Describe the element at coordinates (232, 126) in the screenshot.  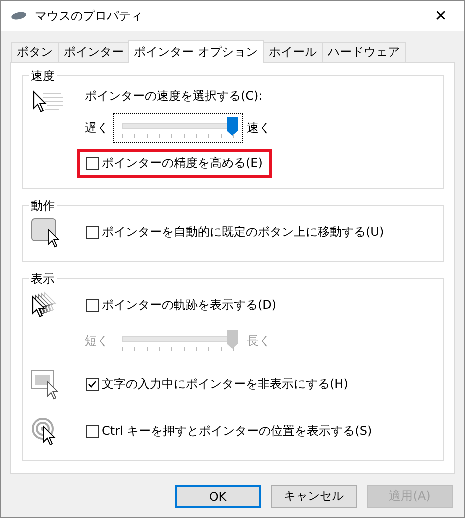
I see `slider-thumb` at that location.